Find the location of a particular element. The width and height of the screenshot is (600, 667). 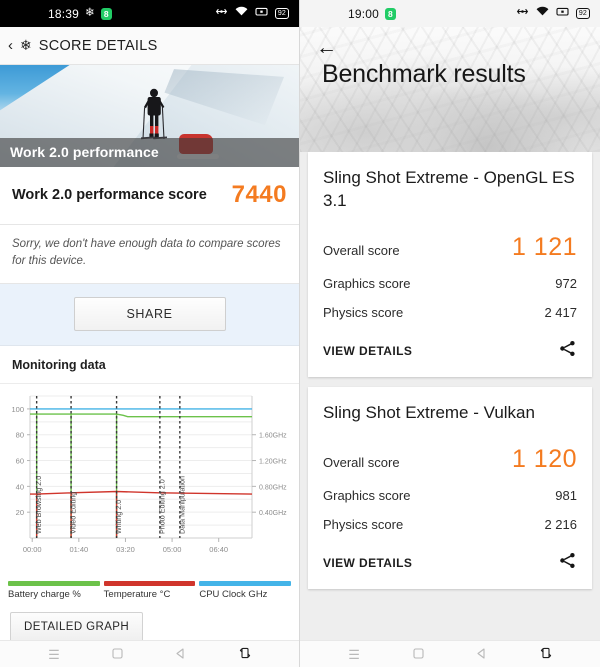

detailed-graph-button: DETAILED GRAPH is located at coordinates (77, 627).